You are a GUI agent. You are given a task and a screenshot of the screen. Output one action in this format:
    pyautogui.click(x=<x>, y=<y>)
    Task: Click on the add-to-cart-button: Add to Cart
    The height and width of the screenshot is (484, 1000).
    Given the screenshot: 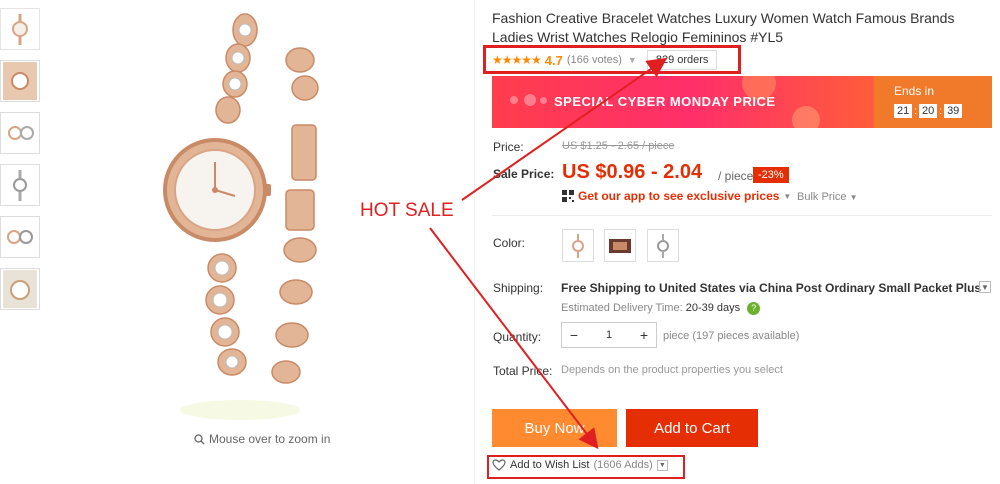 What is the action you would take?
    pyautogui.click(x=692, y=428)
    